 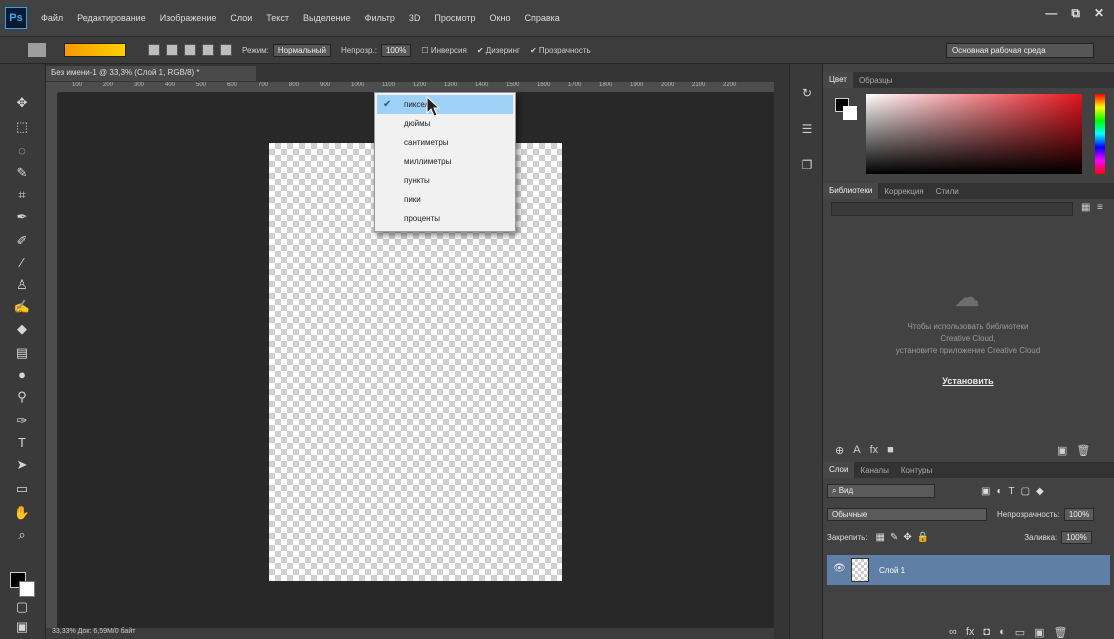 I want to click on tab-color: Цвет, so click(x=838, y=80).